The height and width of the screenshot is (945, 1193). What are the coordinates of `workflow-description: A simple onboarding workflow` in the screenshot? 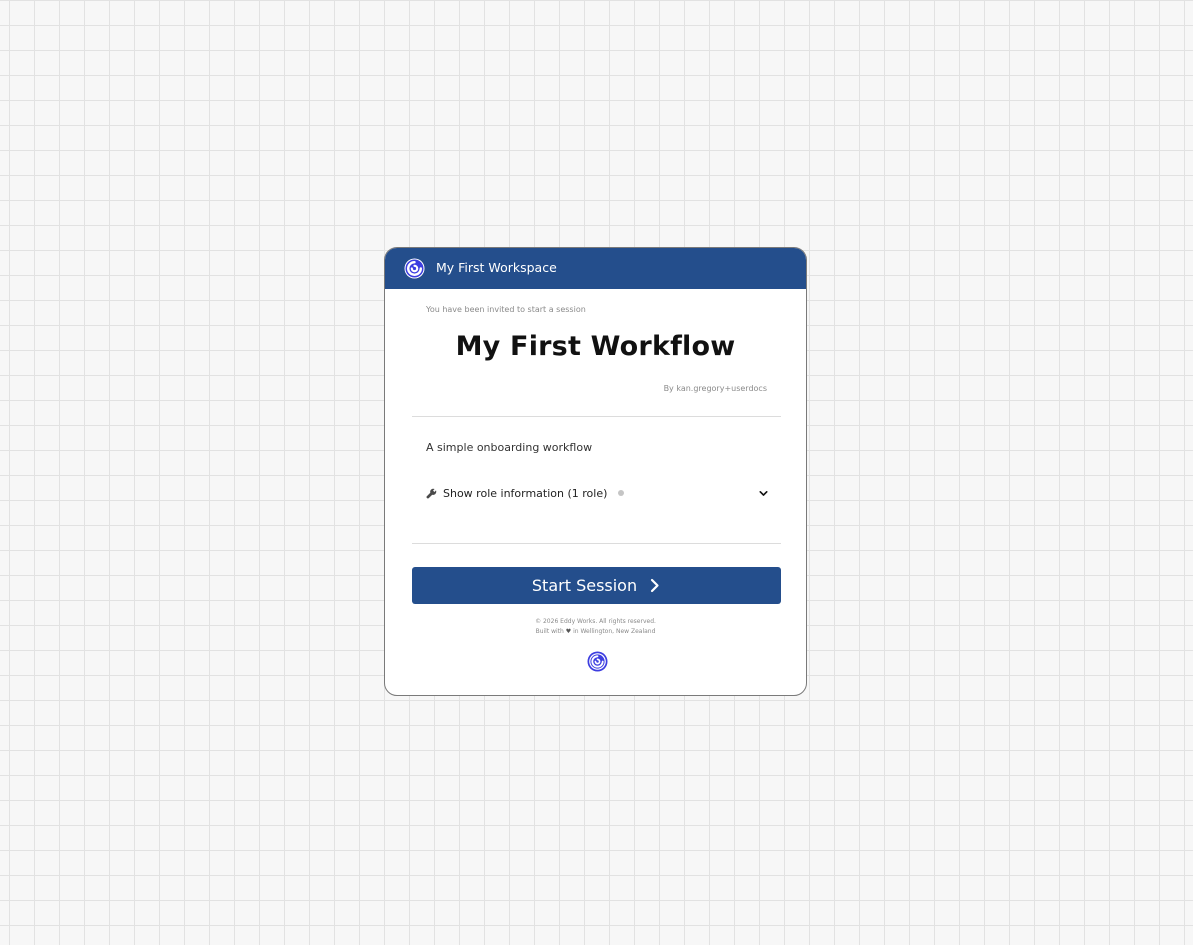 It's located at (509, 447).